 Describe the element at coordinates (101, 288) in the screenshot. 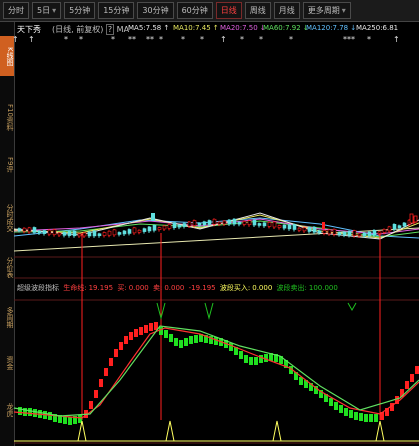

I see `life-line-value: 19.195` at that location.